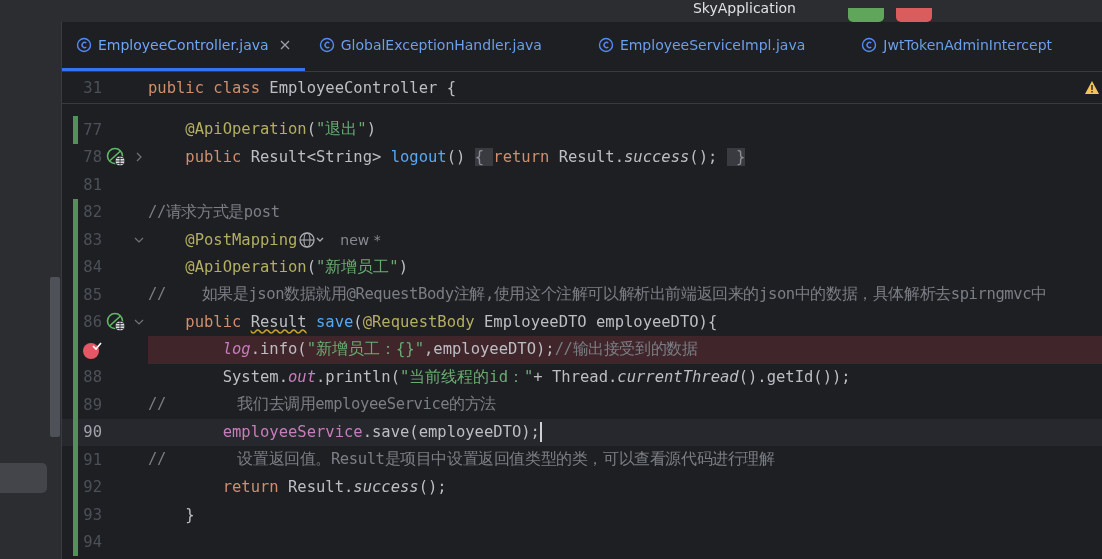 The height and width of the screenshot is (559, 1102). Describe the element at coordinates (950, 46) in the screenshot. I see `editor-tab: JwtTokenAdminIntercept` at that location.